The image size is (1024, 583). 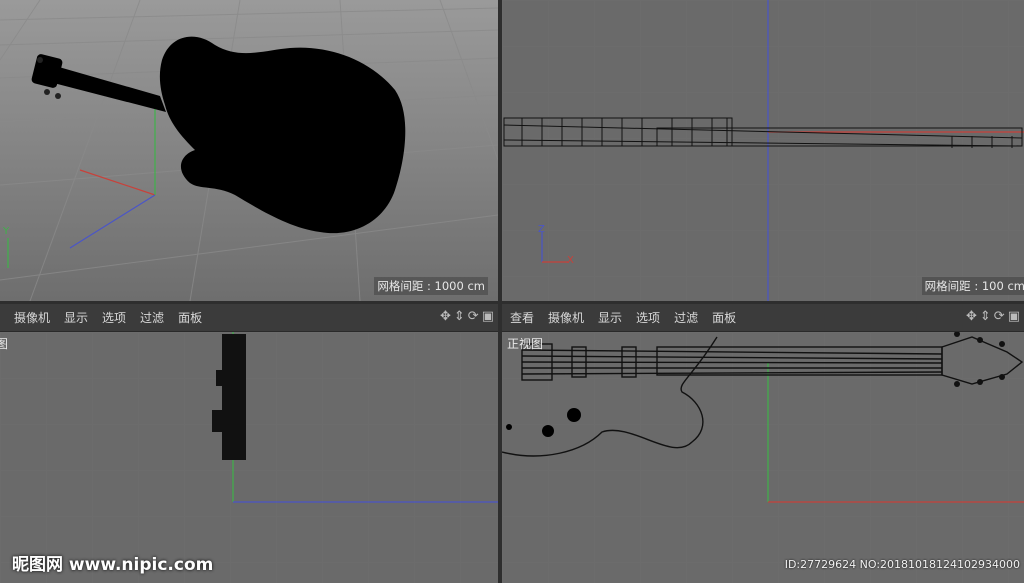 What do you see at coordinates (570, 260) in the screenshot?
I see `gizmo-x-label: X` at bounding box center [570, 260].